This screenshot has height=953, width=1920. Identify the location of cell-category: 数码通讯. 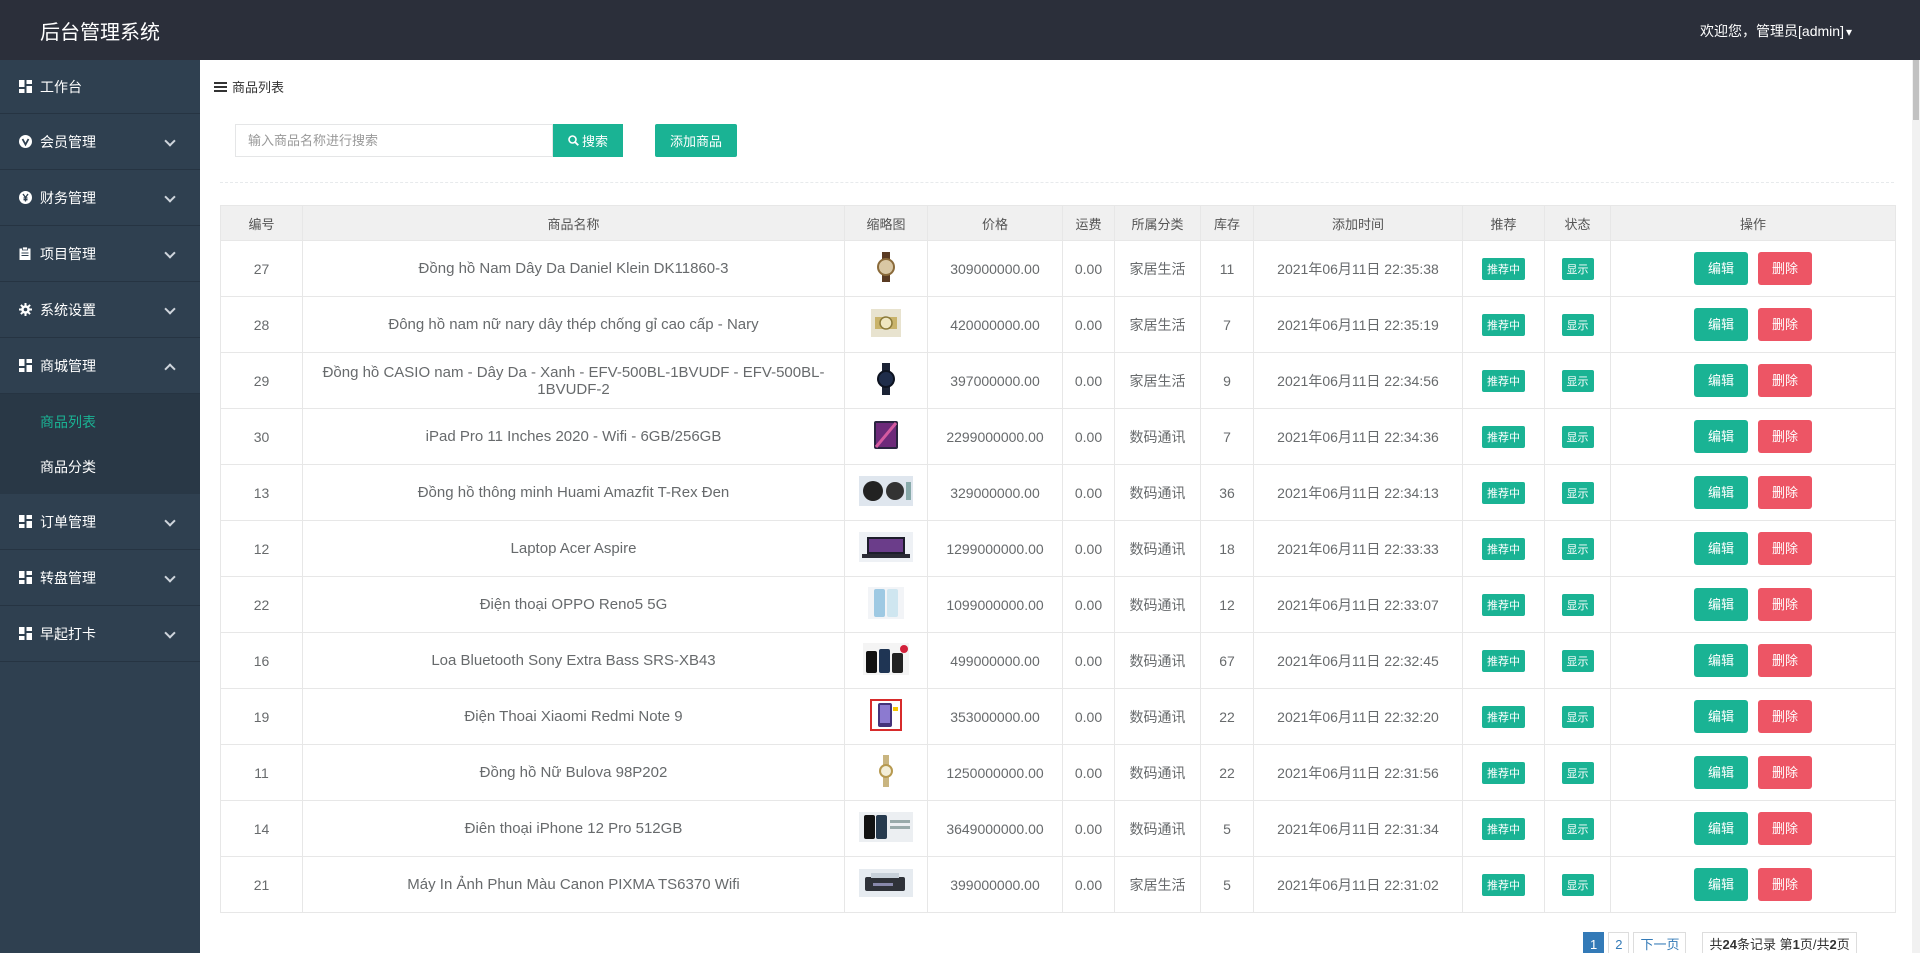
(1157, 604).